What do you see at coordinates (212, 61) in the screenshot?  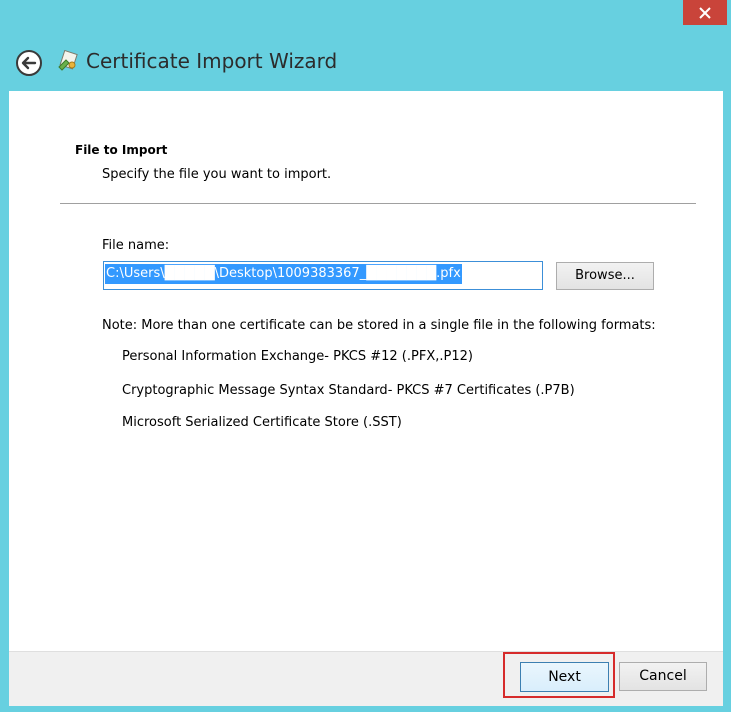 I see `window-title: Certificate Import Wizard` at bounding box center [212, 61].